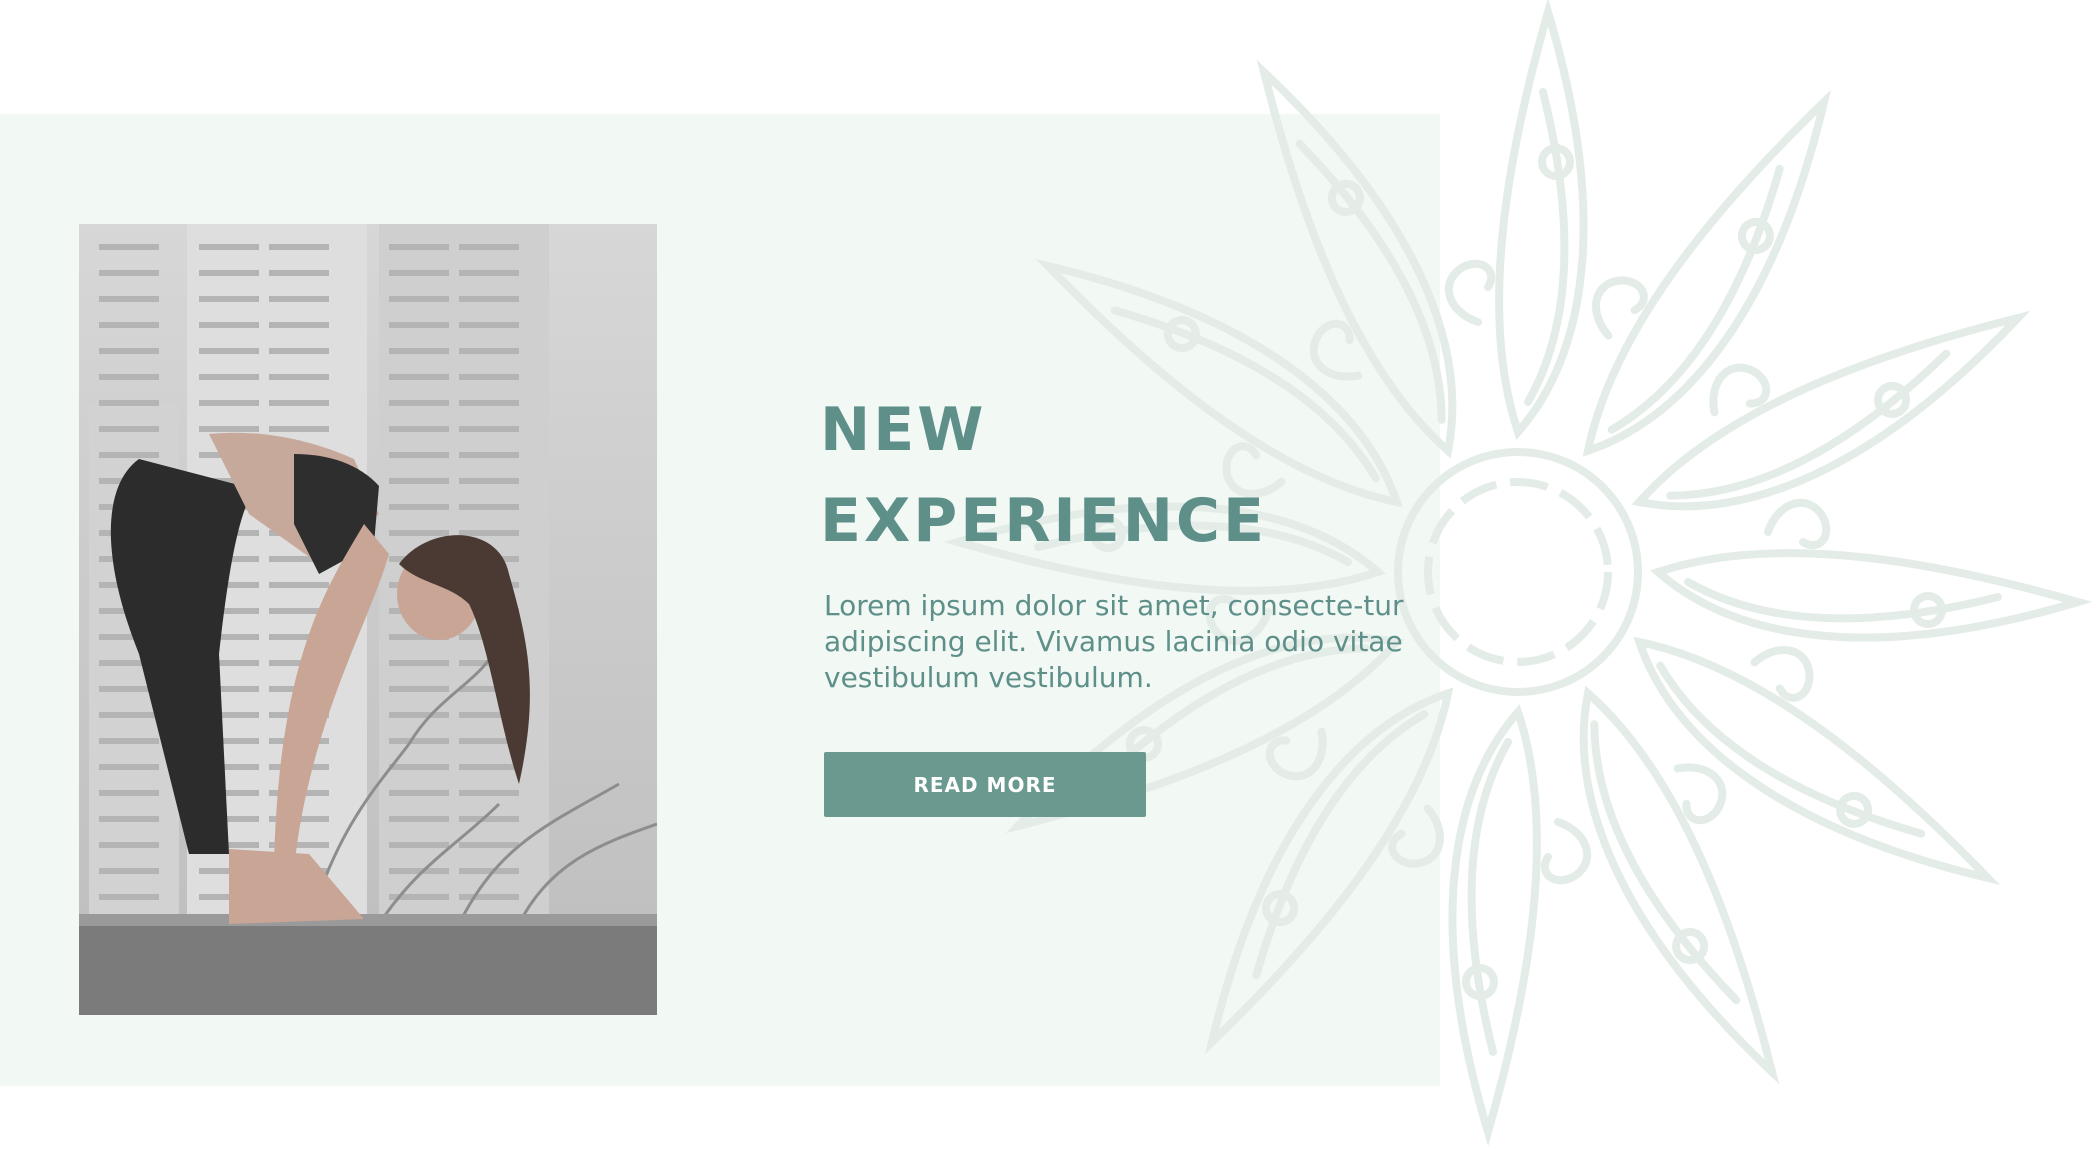  What do you see at coordinates (1043, 476) in the screenshot?
I see `hero-title: NEW EXPERIENCE` at bounding box center [1043, 476].